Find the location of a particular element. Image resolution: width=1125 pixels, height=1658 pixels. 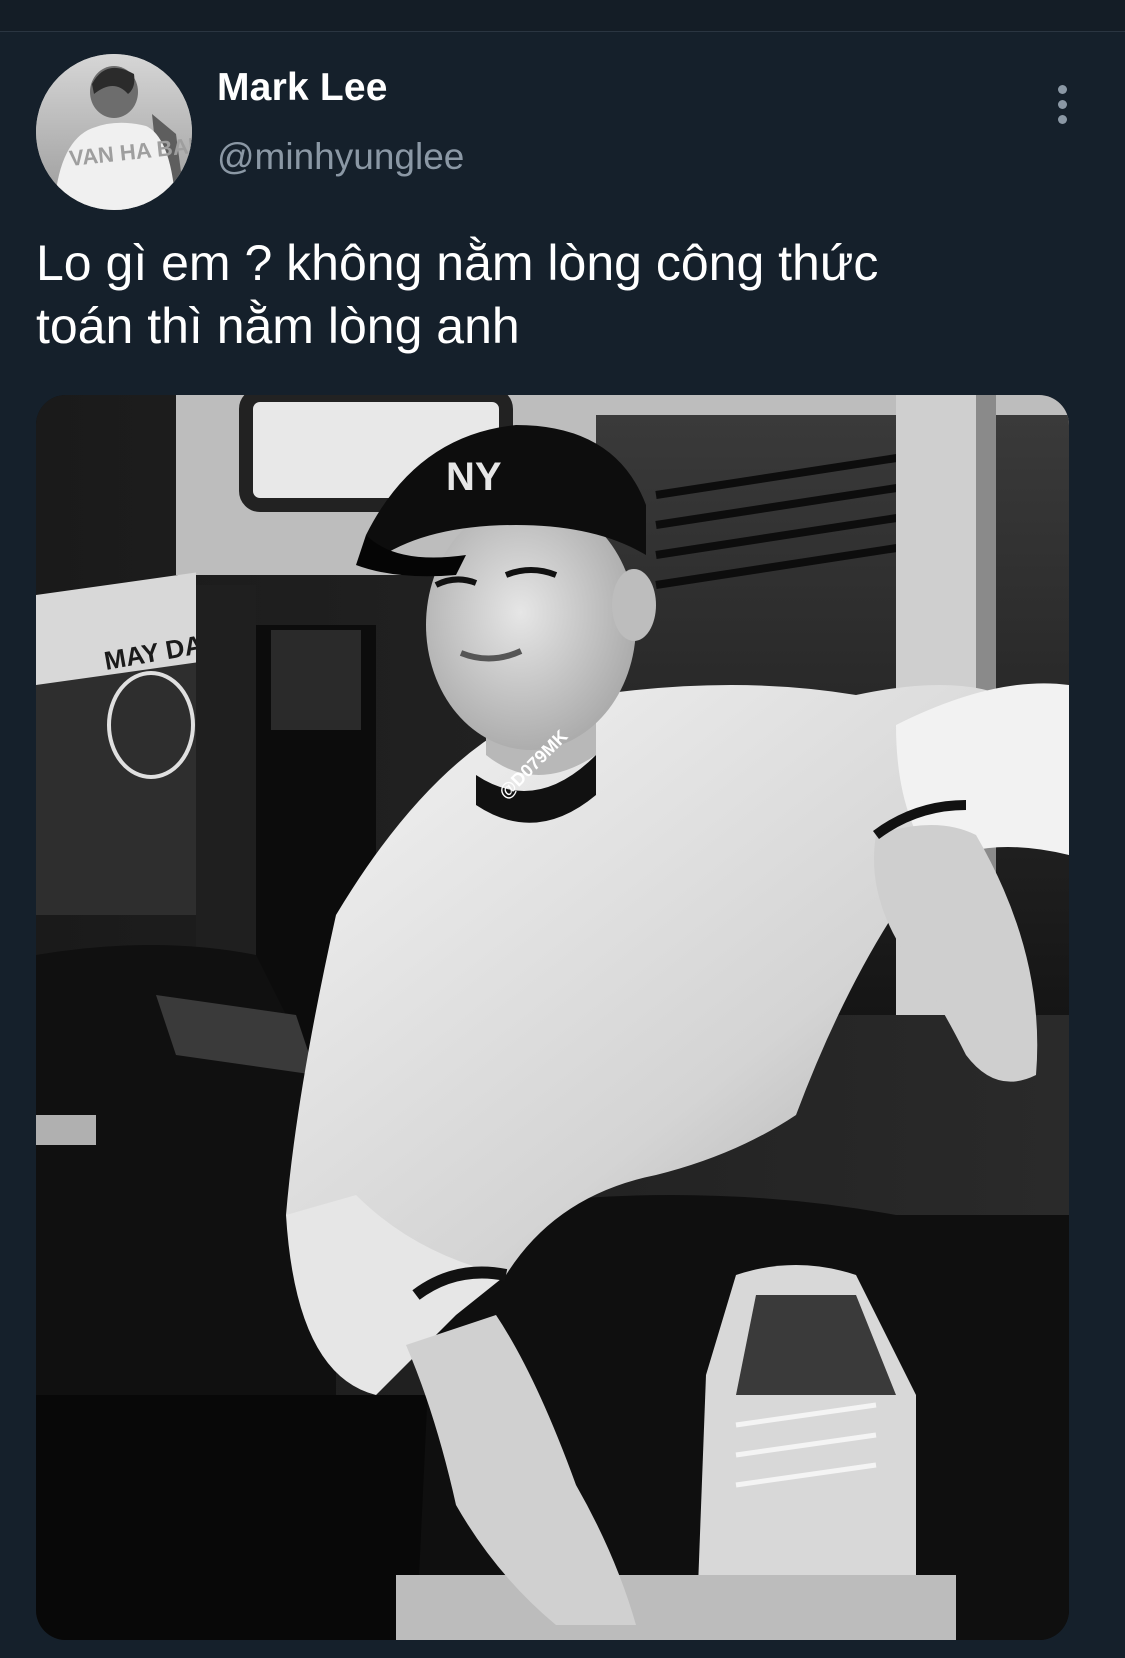

display-name: Mark Lee is located at coordinates (302, 88).